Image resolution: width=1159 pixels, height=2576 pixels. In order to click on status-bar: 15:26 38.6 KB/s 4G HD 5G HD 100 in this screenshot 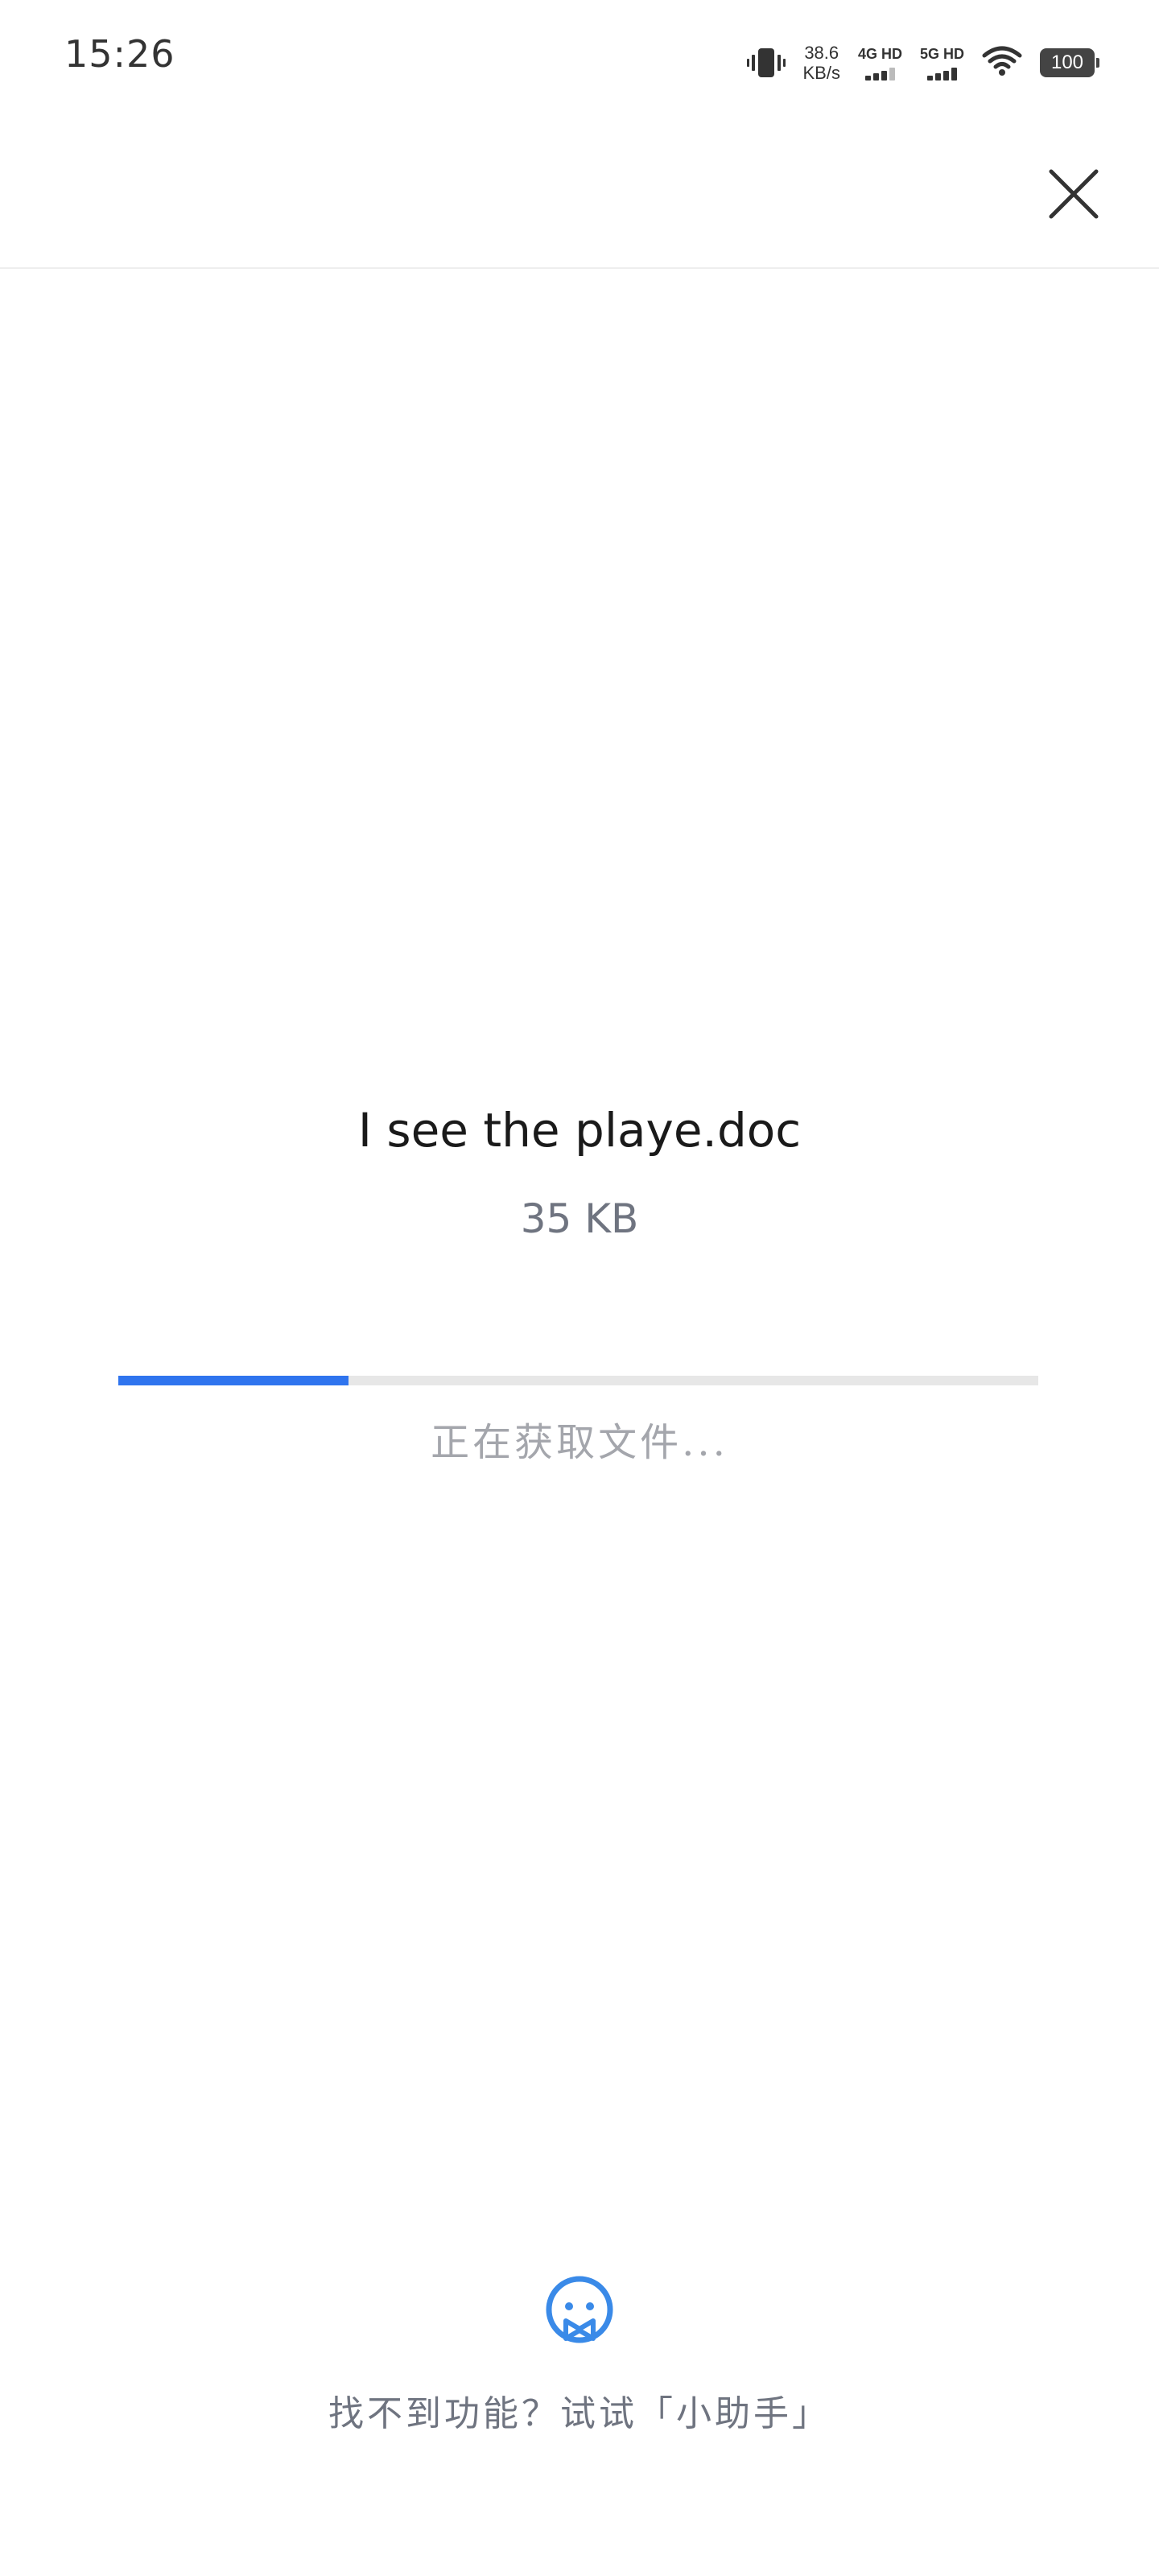, I will do `click(579, 60)`.